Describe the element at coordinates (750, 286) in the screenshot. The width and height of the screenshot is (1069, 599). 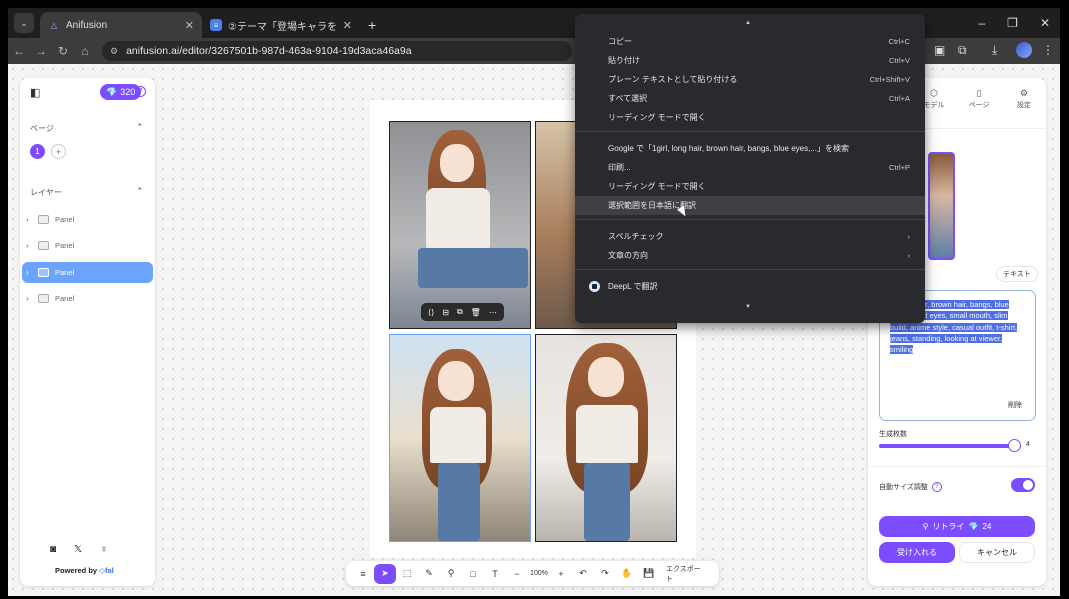
I see `menu-item-deepl: DeepL で翻訳` at that location.